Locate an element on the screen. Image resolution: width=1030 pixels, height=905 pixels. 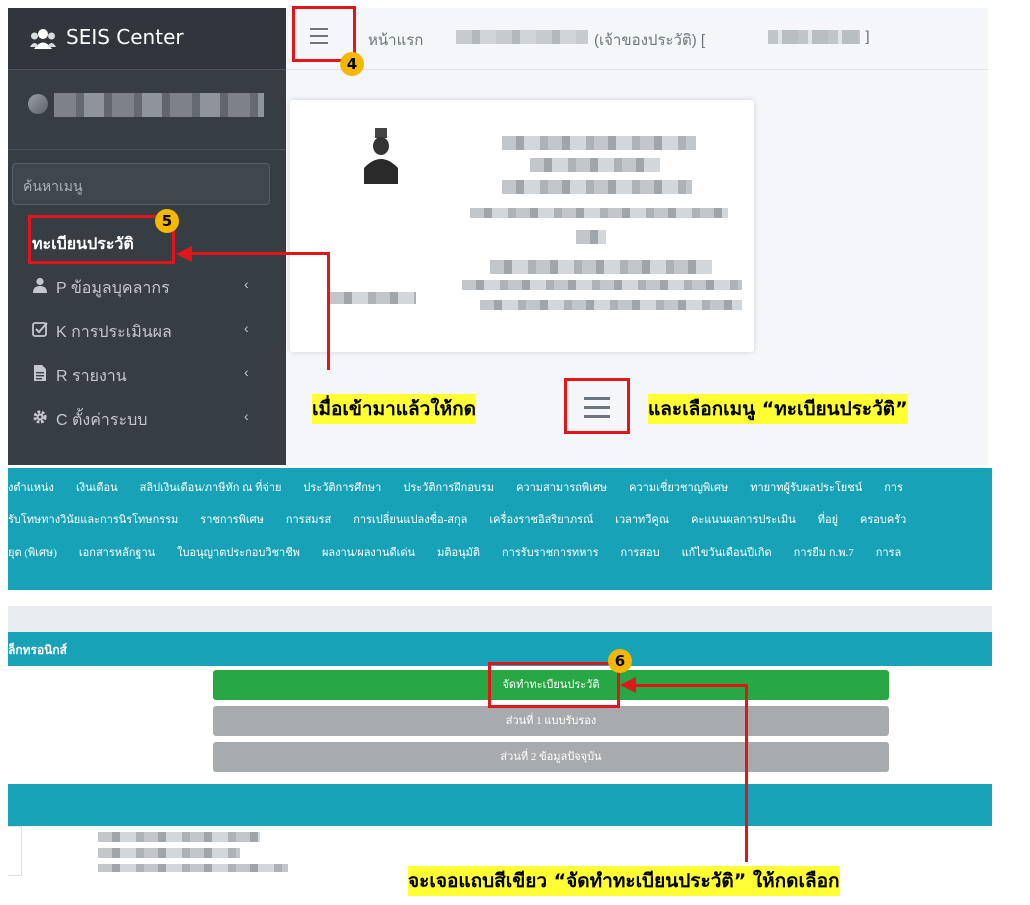
user-name-blurred is located at coordinates (159, 105).